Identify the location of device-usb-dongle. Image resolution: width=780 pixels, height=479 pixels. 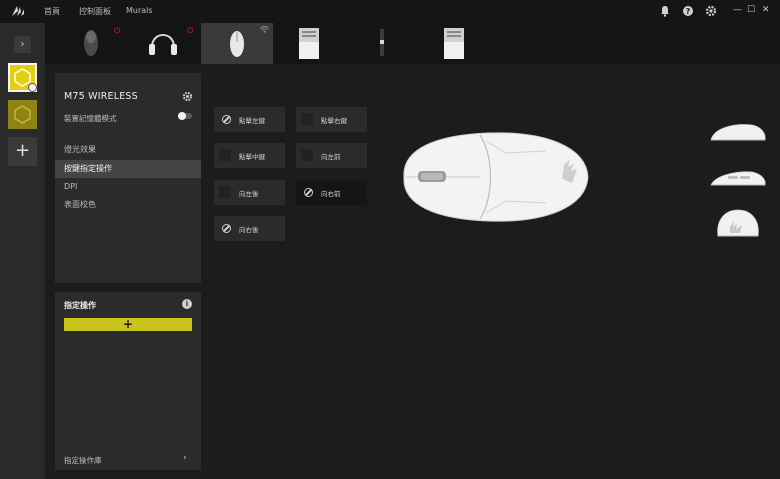
(382, 43).